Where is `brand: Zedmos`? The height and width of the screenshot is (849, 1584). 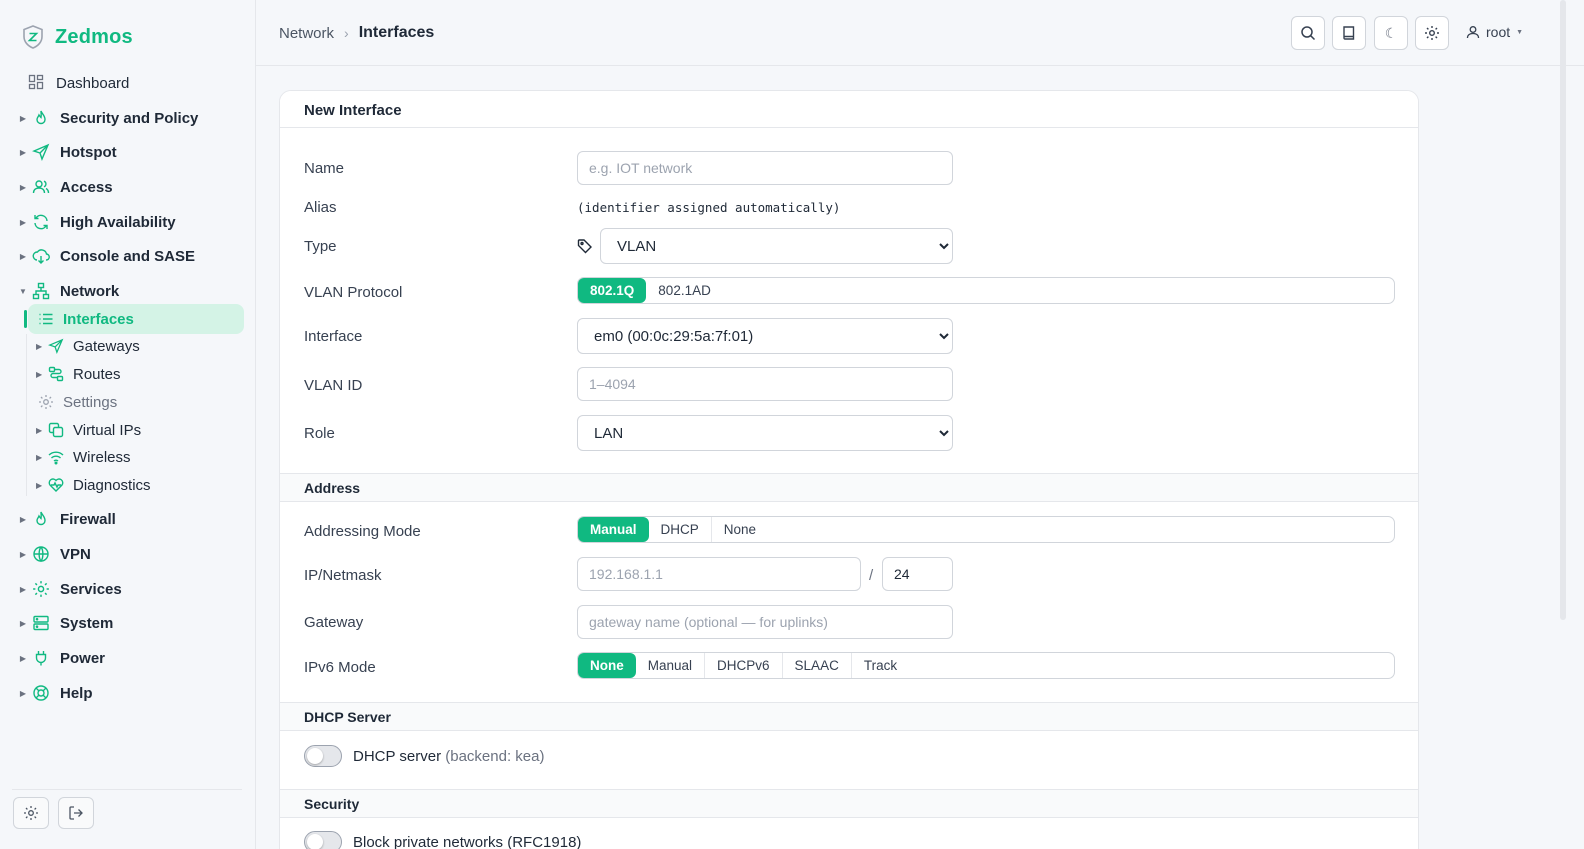
brand: Zedmos is located at coordinates (77, 37).